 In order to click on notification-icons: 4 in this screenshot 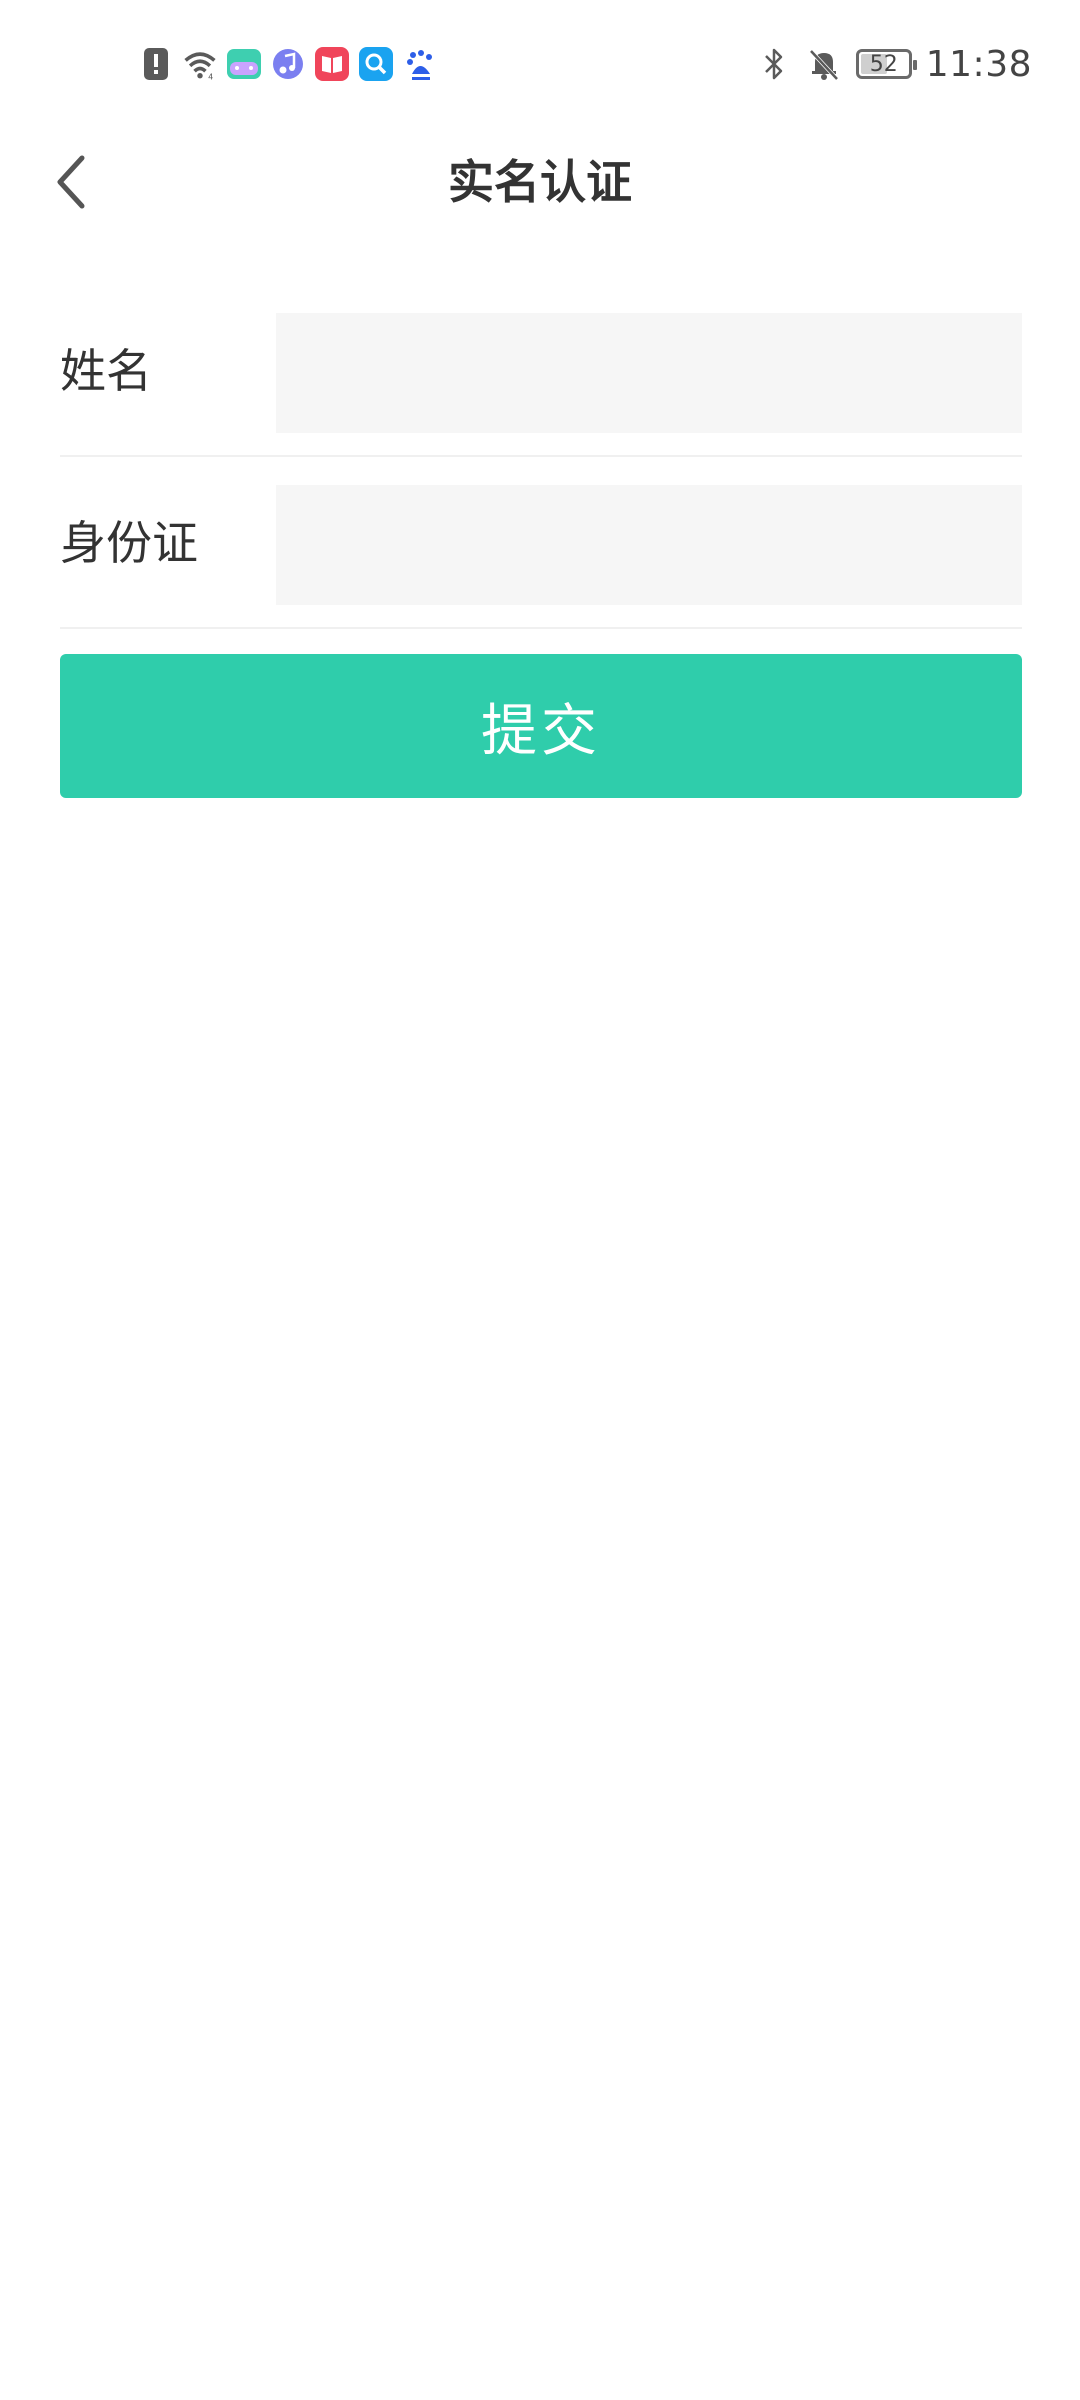, I will do `click(288, 64)`.